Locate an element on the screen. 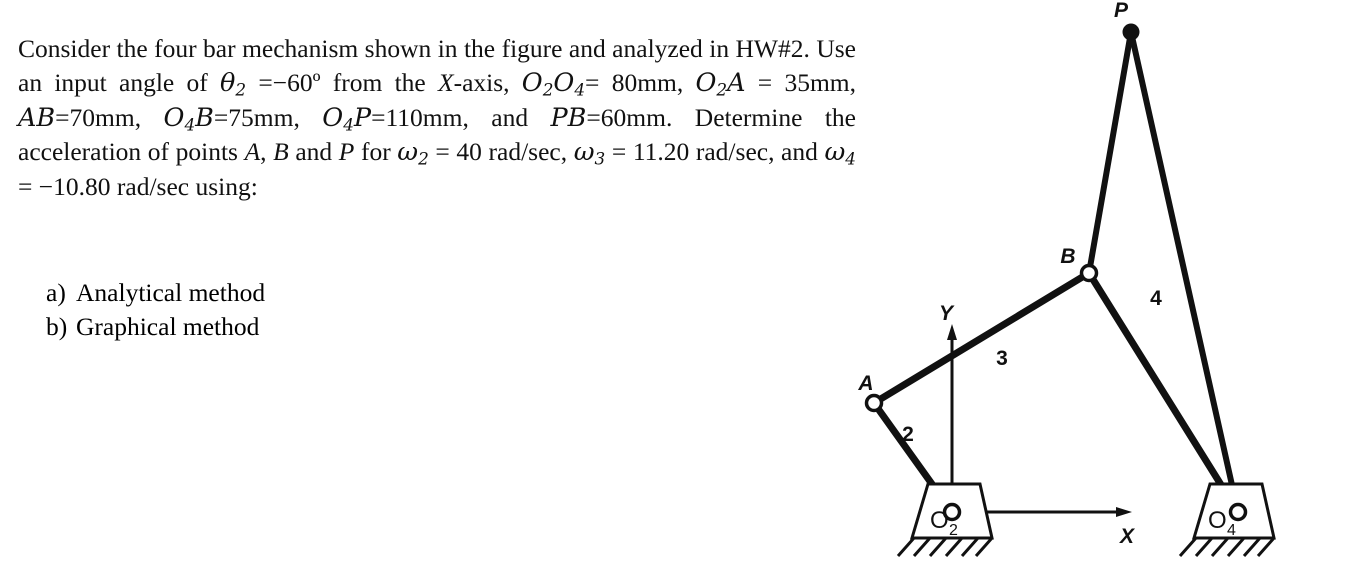 The image size is (1358, 584). o-sub-4c: 4 is located at coordinates (348, 124).